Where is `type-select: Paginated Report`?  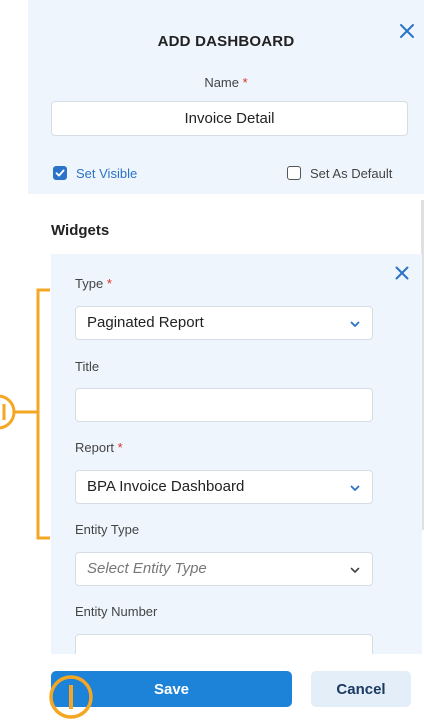
type-select: Paginated Report is located at coordinates (224, 323).